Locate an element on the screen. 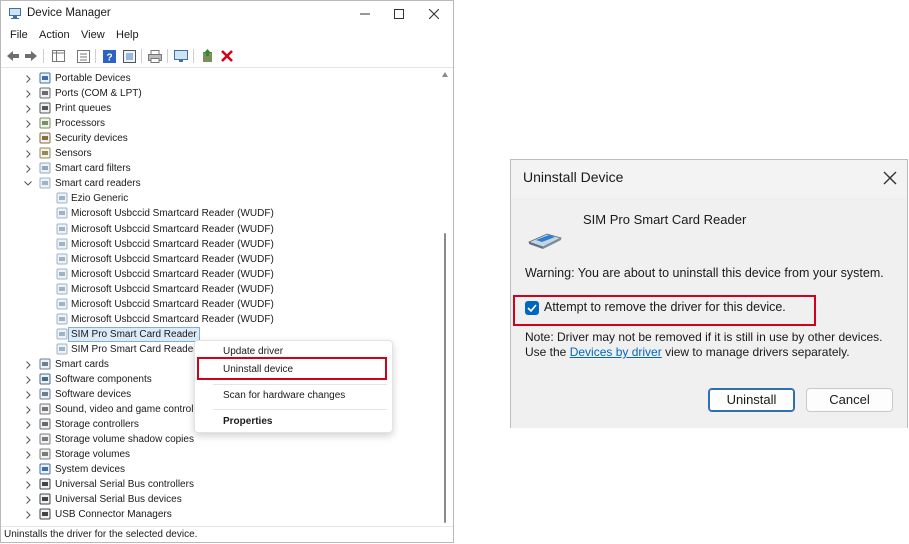 This screenshot has height=544, width=909. tree-category-item: Smart card readers is located at coordinates (219, 183).